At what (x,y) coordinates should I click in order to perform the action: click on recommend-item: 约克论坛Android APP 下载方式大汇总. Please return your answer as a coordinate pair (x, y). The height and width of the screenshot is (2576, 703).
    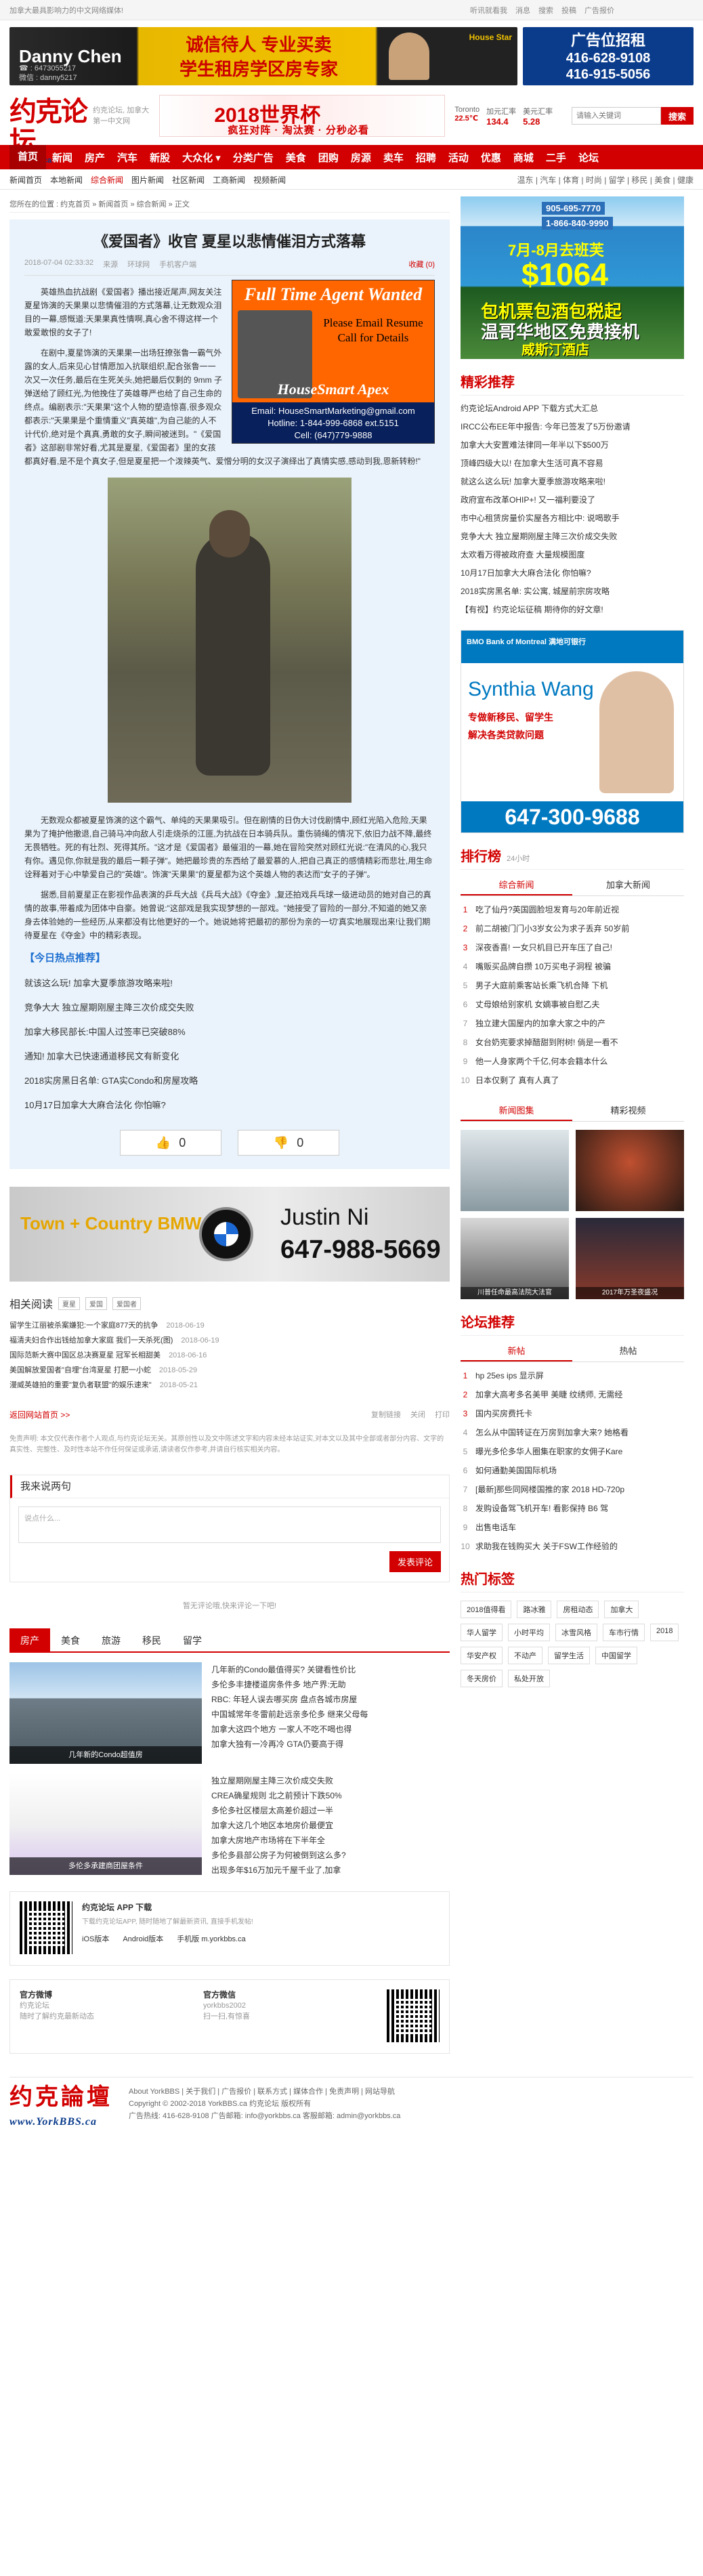
    Looking at the image, I should click on (572, 409).